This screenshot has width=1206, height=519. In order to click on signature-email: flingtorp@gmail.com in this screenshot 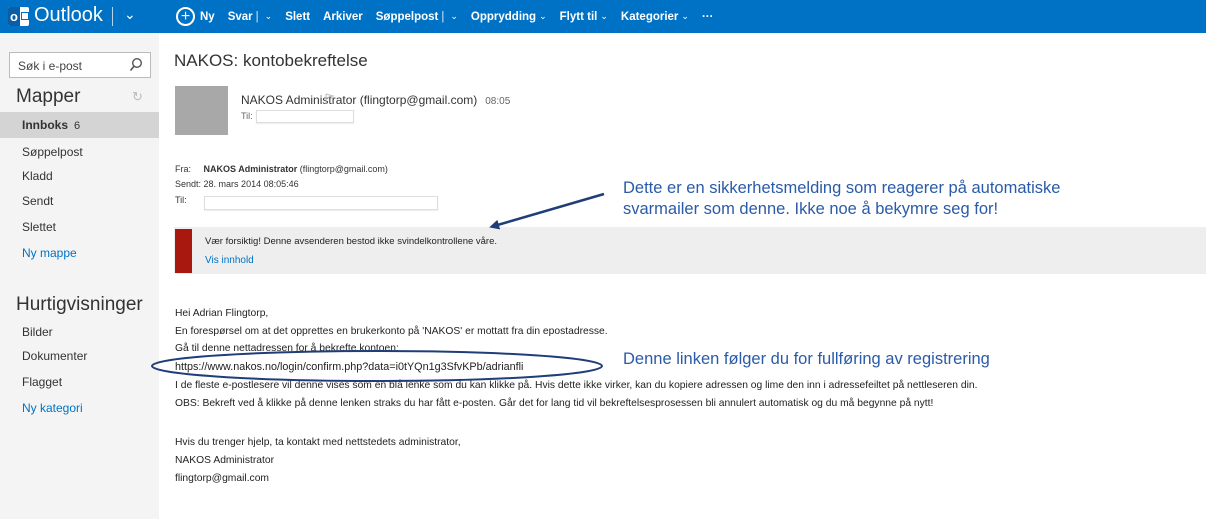, I will do `click(222, 478)`.